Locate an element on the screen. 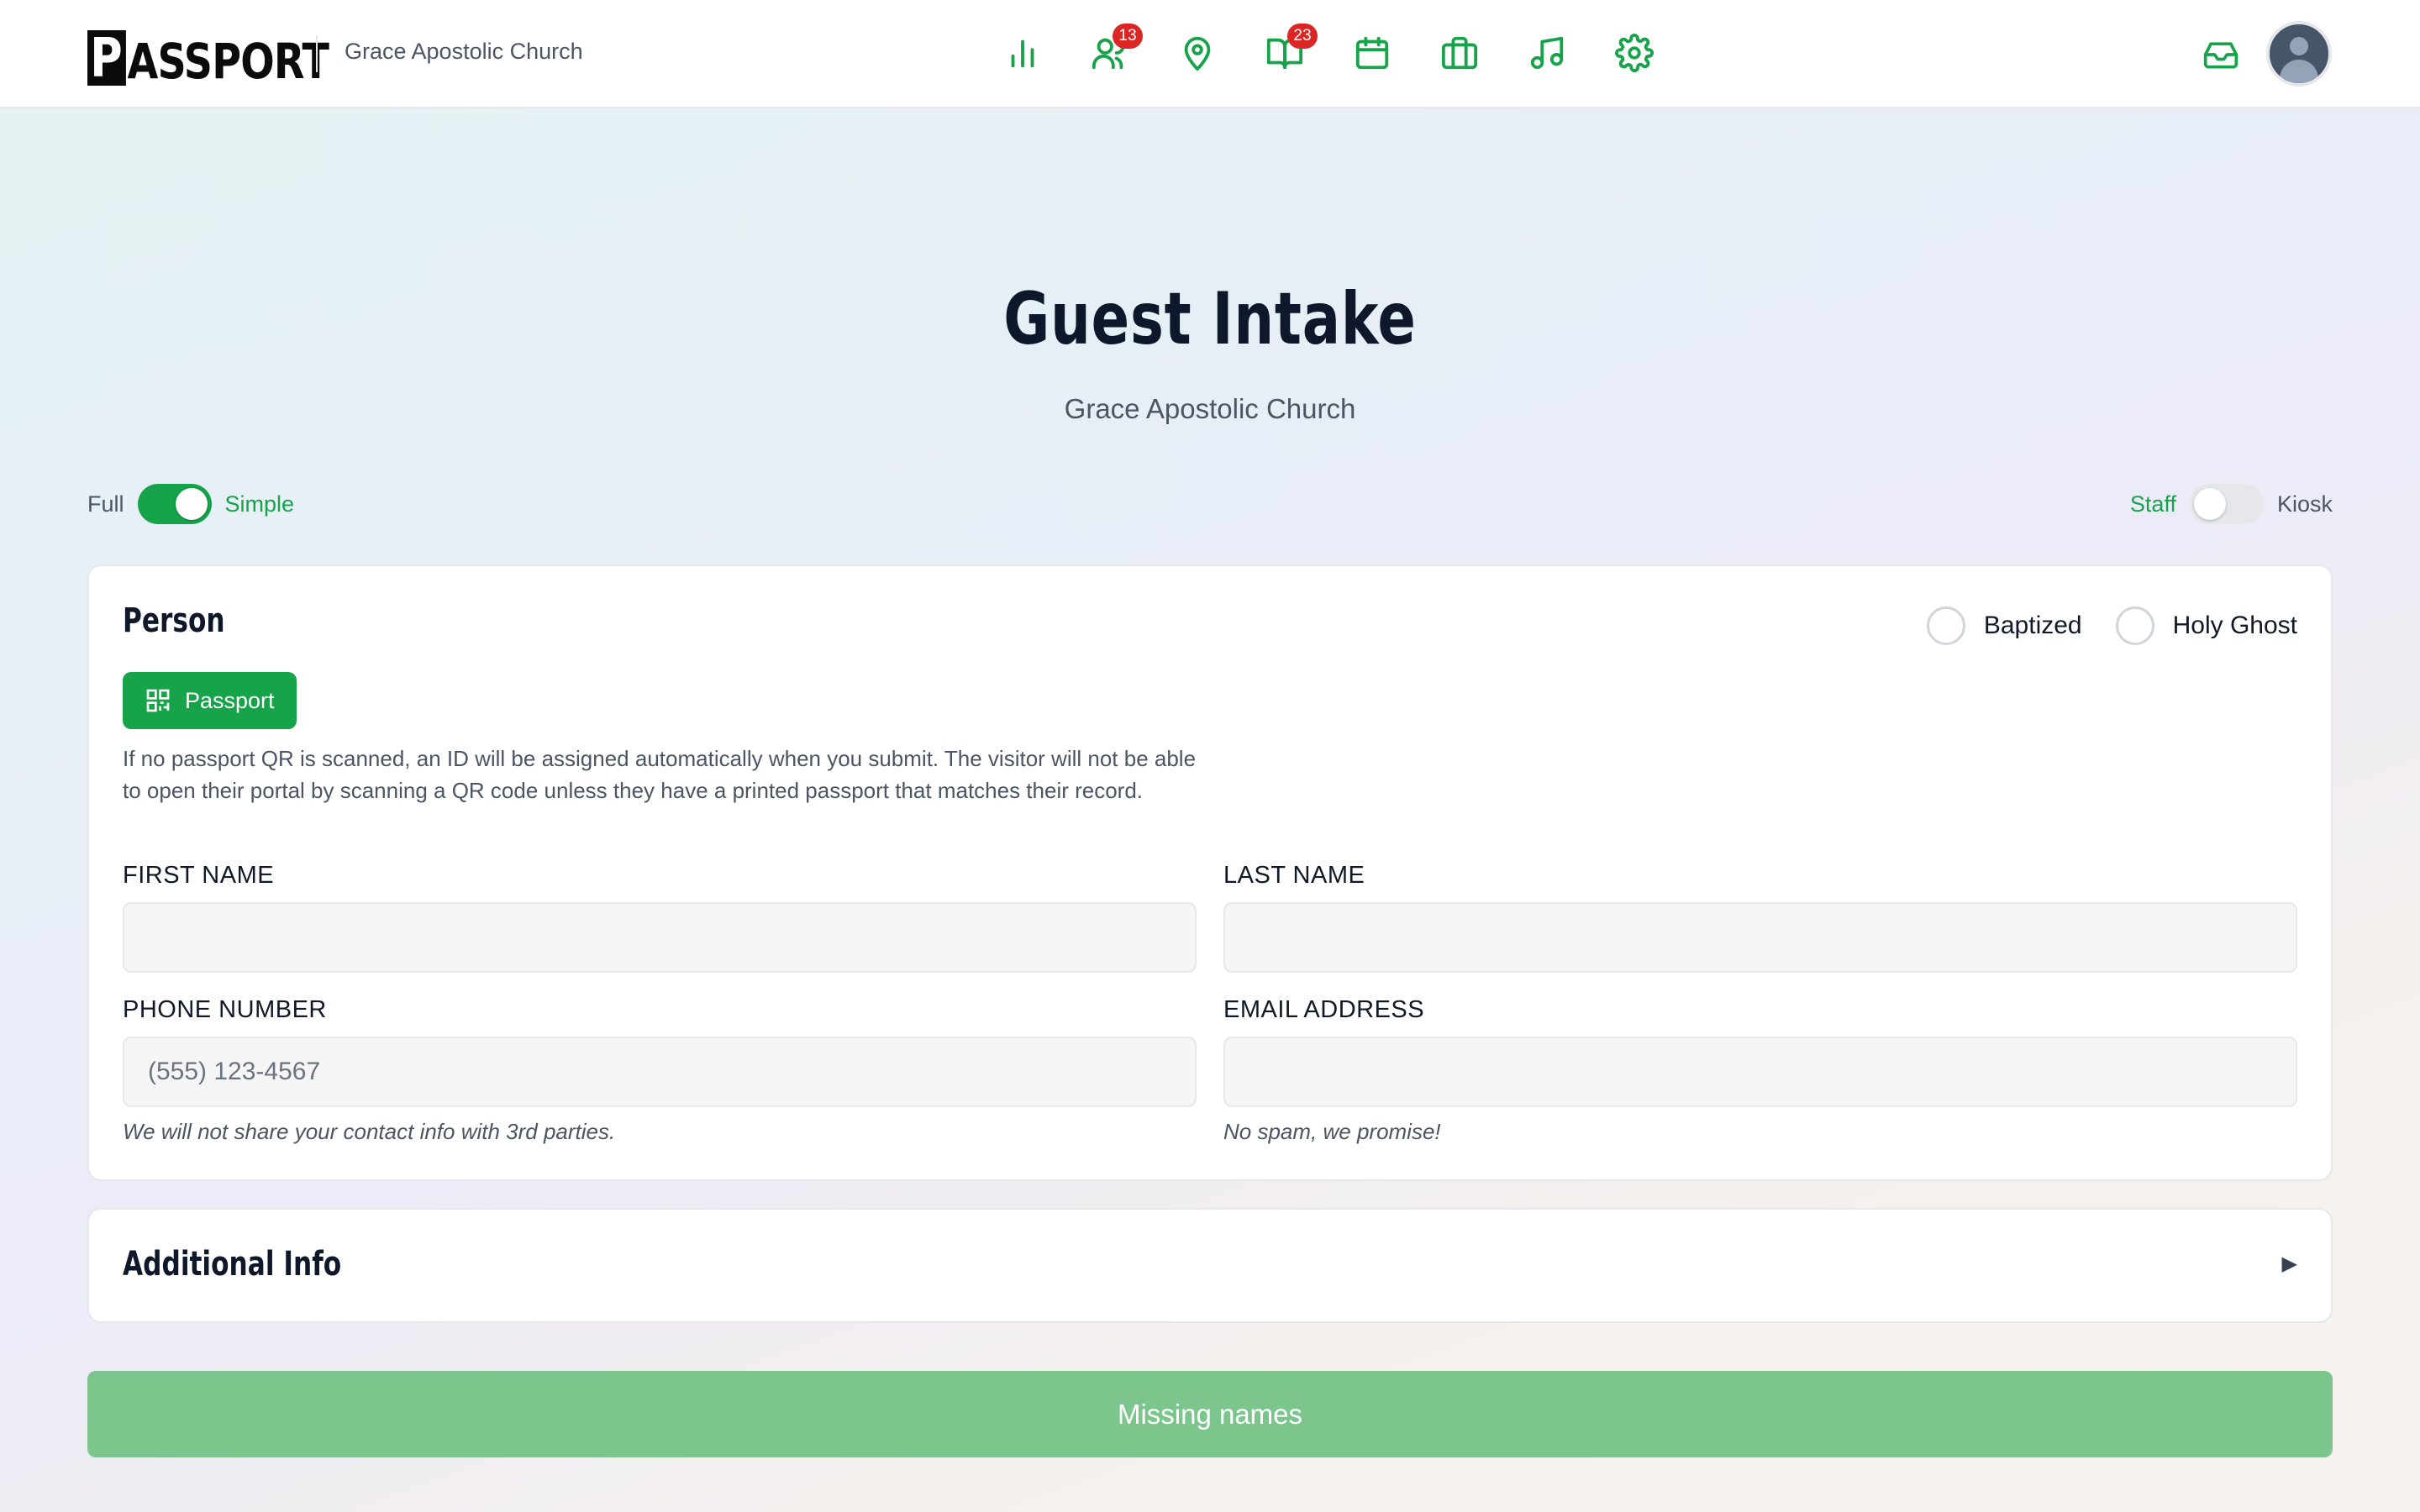 The height and width of the screenshot is (1512, 2420). baptized-checkbox: Baptized is located at coordinates (2004, 625).